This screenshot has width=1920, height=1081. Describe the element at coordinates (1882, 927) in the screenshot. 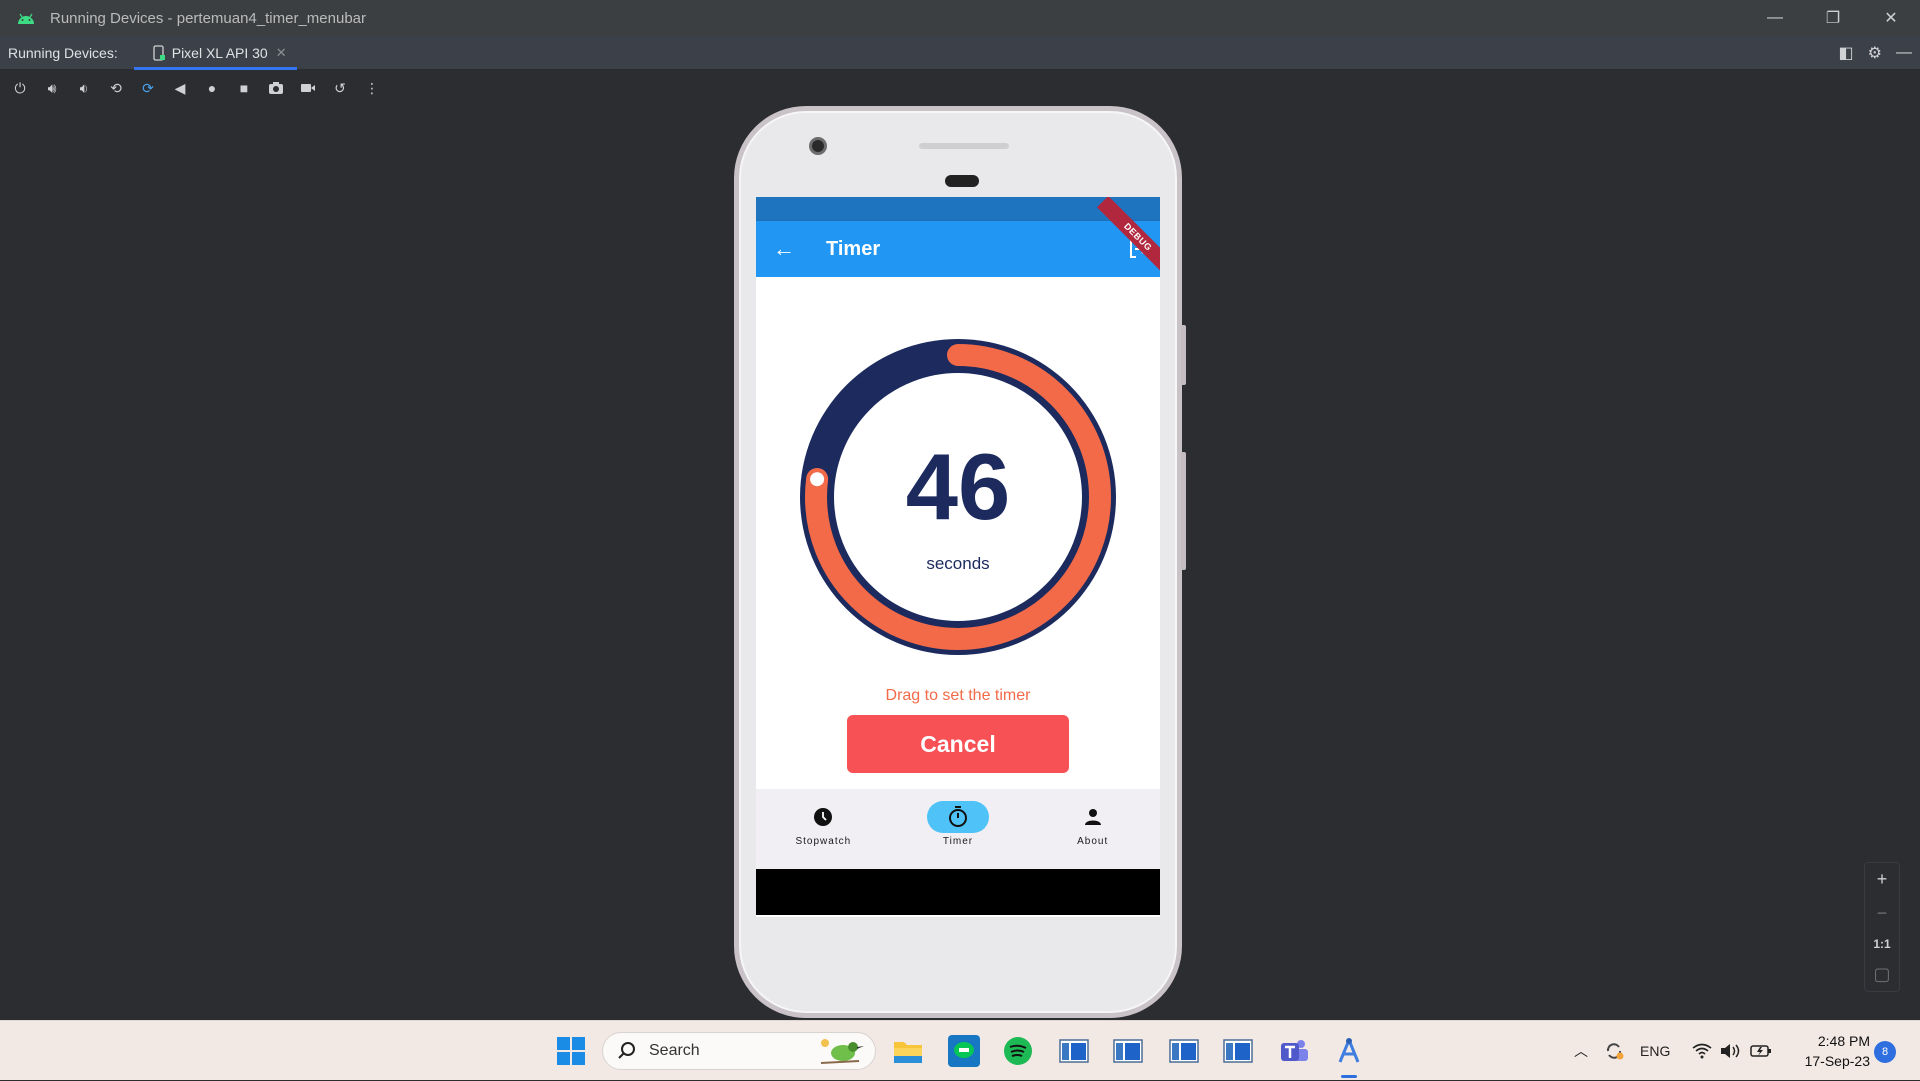

I see `zoom-controls: + − 1:1 ▢` at that location.